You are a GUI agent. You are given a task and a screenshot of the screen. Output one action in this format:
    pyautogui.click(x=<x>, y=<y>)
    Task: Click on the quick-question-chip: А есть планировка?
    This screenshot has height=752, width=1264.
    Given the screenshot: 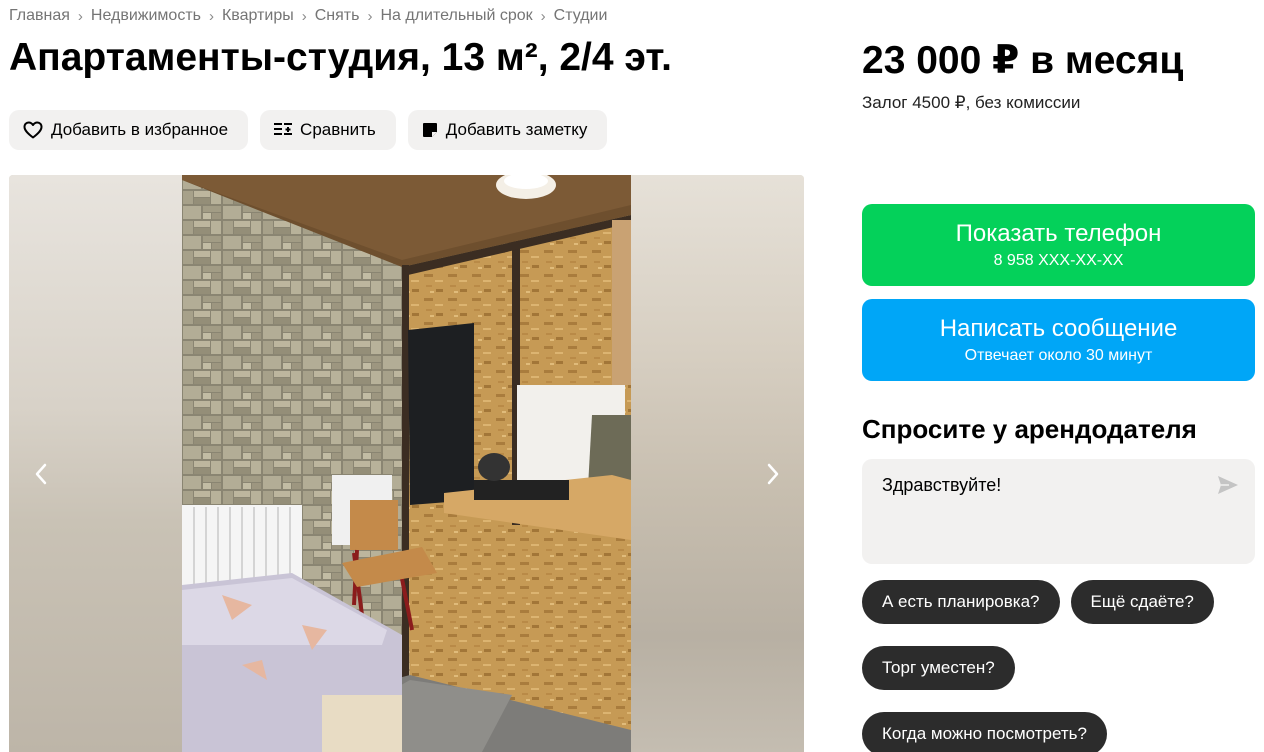 What is the action you would take?
    pyautogui.click(x=961, y=602)
    